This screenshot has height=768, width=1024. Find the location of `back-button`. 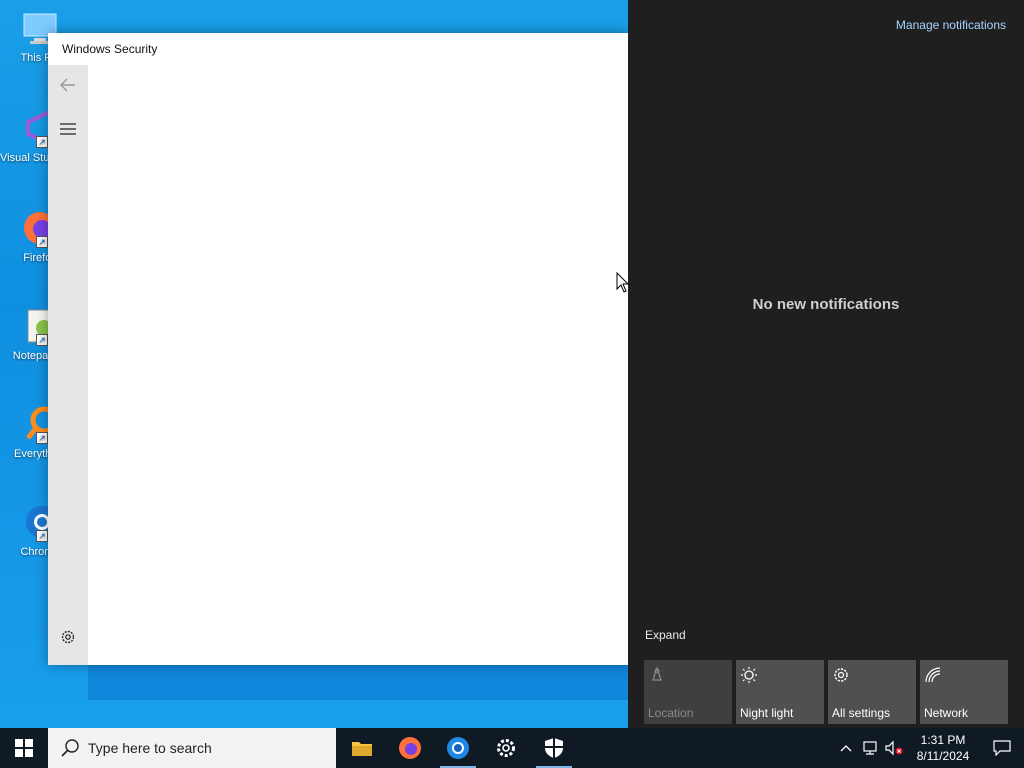

back-button is located at coordinates (68, 85).